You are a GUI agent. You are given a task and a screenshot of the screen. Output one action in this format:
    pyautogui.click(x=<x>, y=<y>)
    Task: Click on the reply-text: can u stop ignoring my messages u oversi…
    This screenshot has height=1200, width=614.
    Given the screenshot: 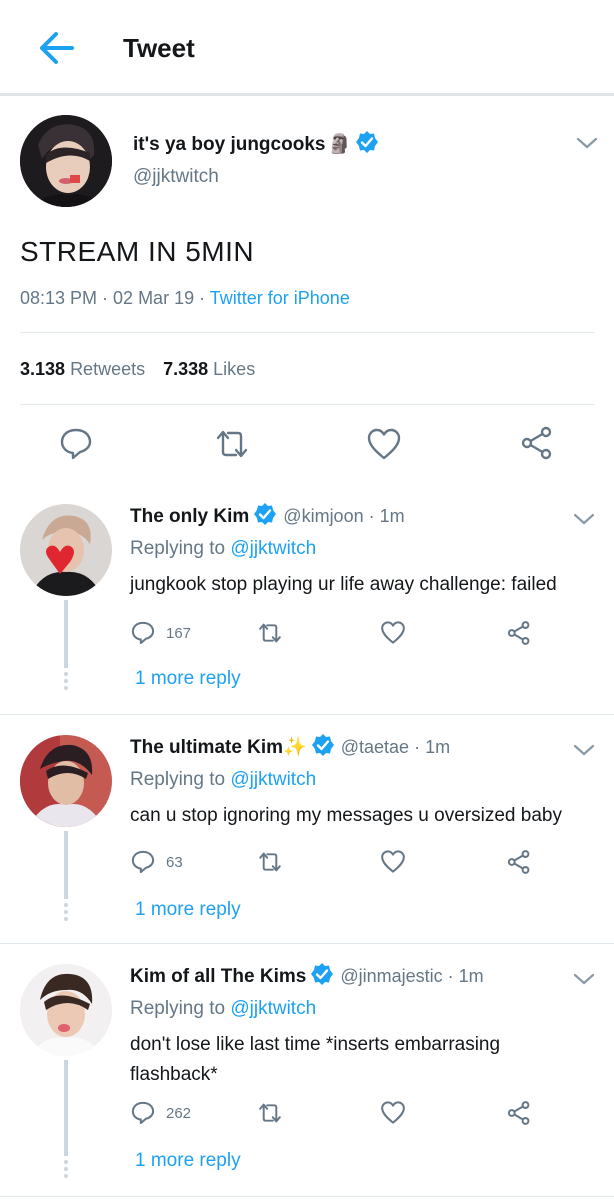 What is the action you would take?
    pyautogui.click(x=346, y=815)
    